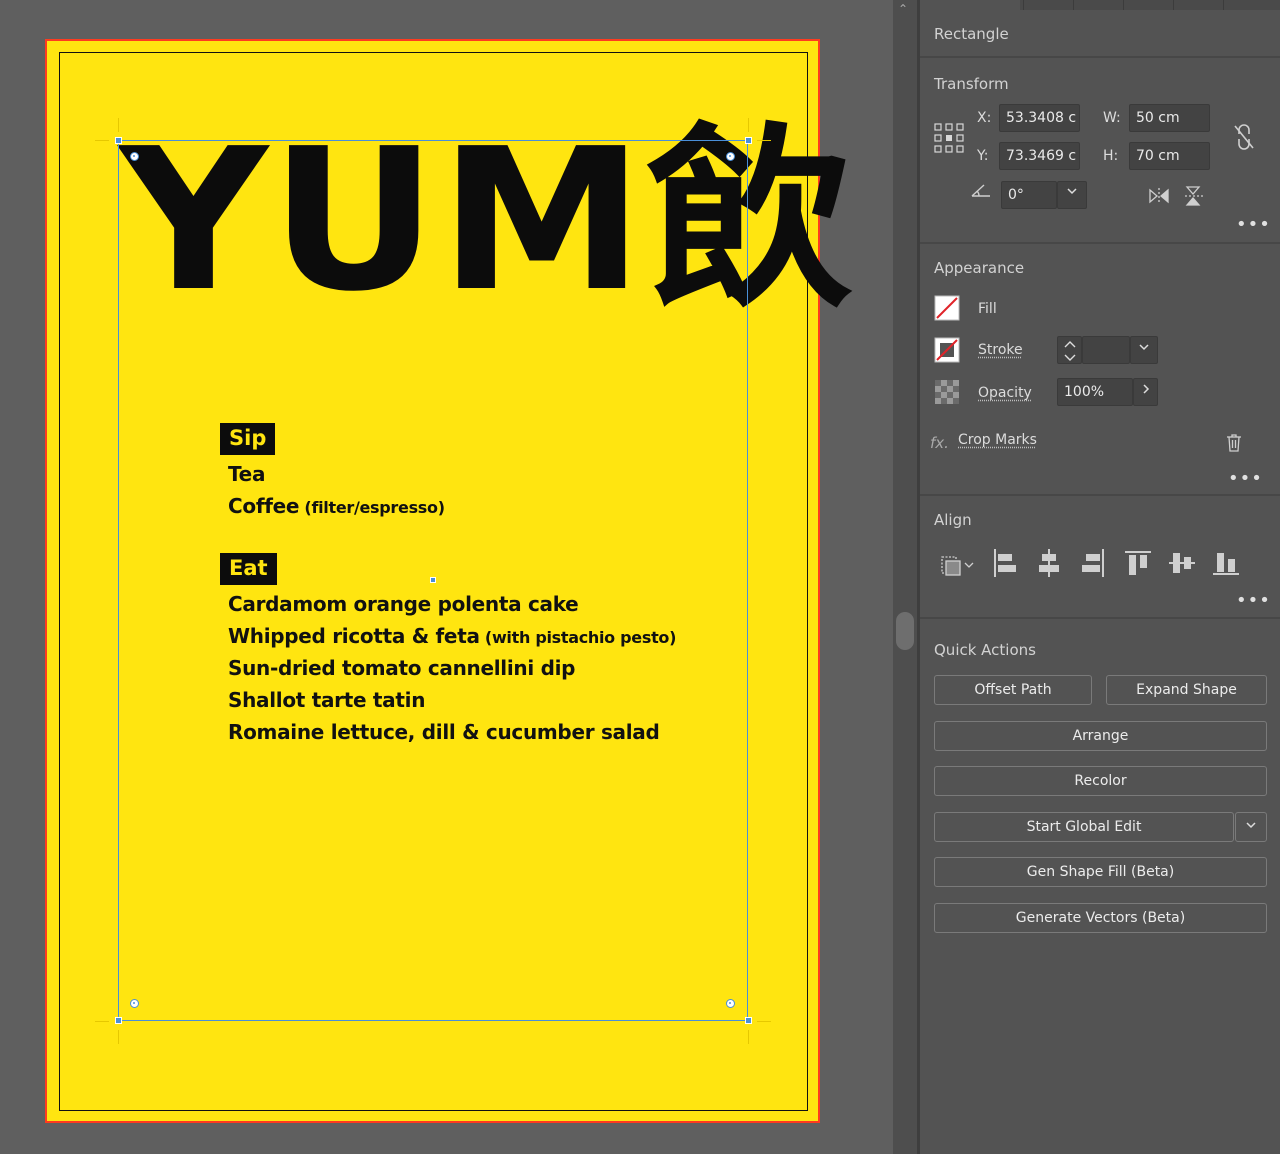 The height and width of the screenshot is (1154, 1280). I want to click on width-field: 50 cm, so click(1169, 118).